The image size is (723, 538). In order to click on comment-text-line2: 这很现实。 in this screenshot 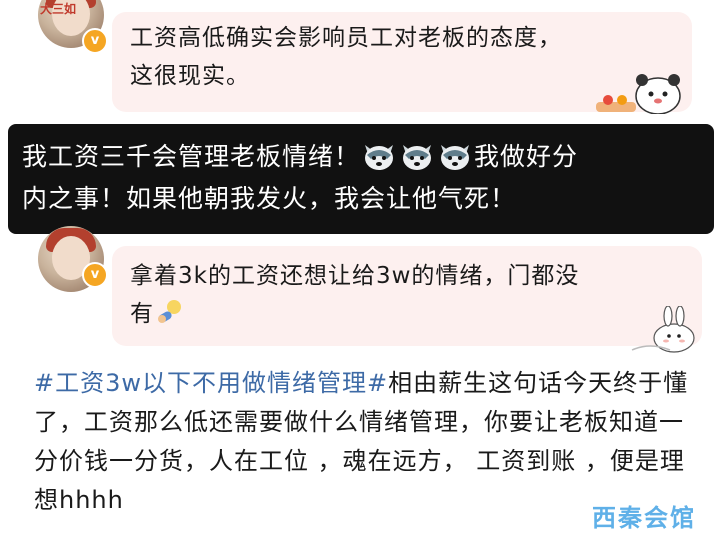, I will do `click(190, 76)`.